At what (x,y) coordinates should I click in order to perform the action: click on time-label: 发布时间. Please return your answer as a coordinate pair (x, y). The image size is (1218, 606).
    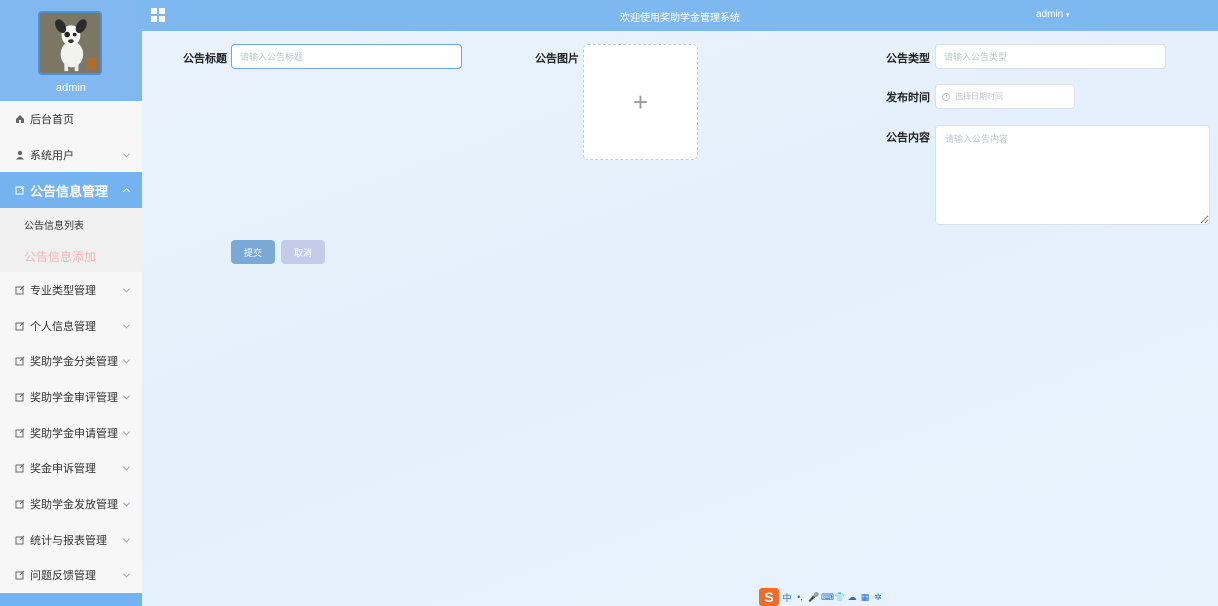
    Looking at the image, I should click on (908, 98).